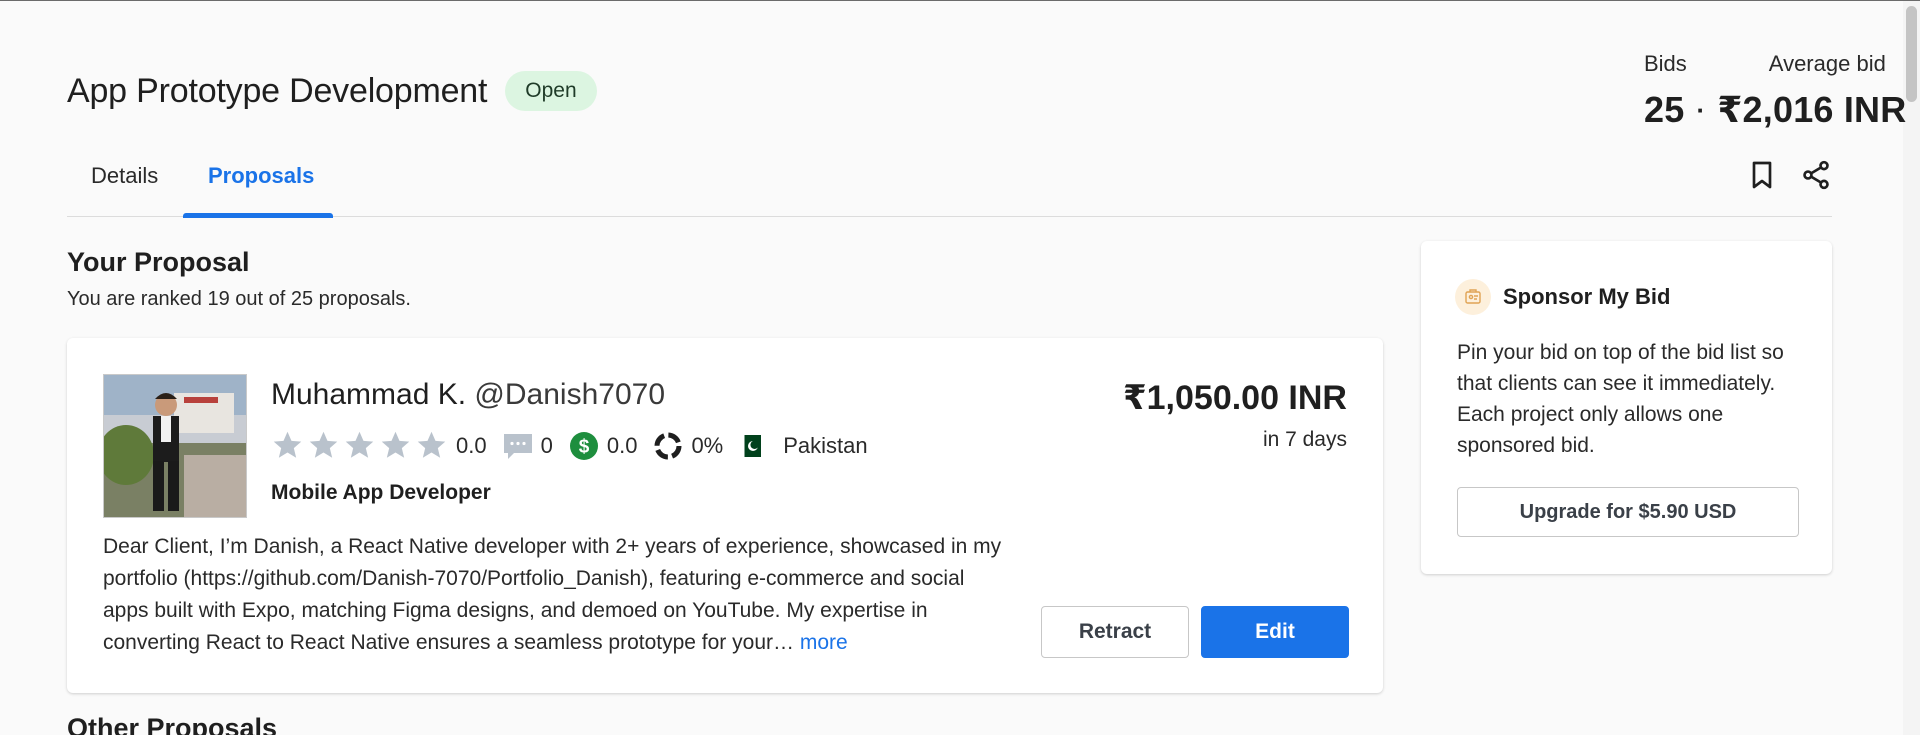 This screenshot has height=735, width=1920. What do you see at coordinates (551, 91) in the screenshot?
I see `status-badge: Open` at bounding box center [551, 91].